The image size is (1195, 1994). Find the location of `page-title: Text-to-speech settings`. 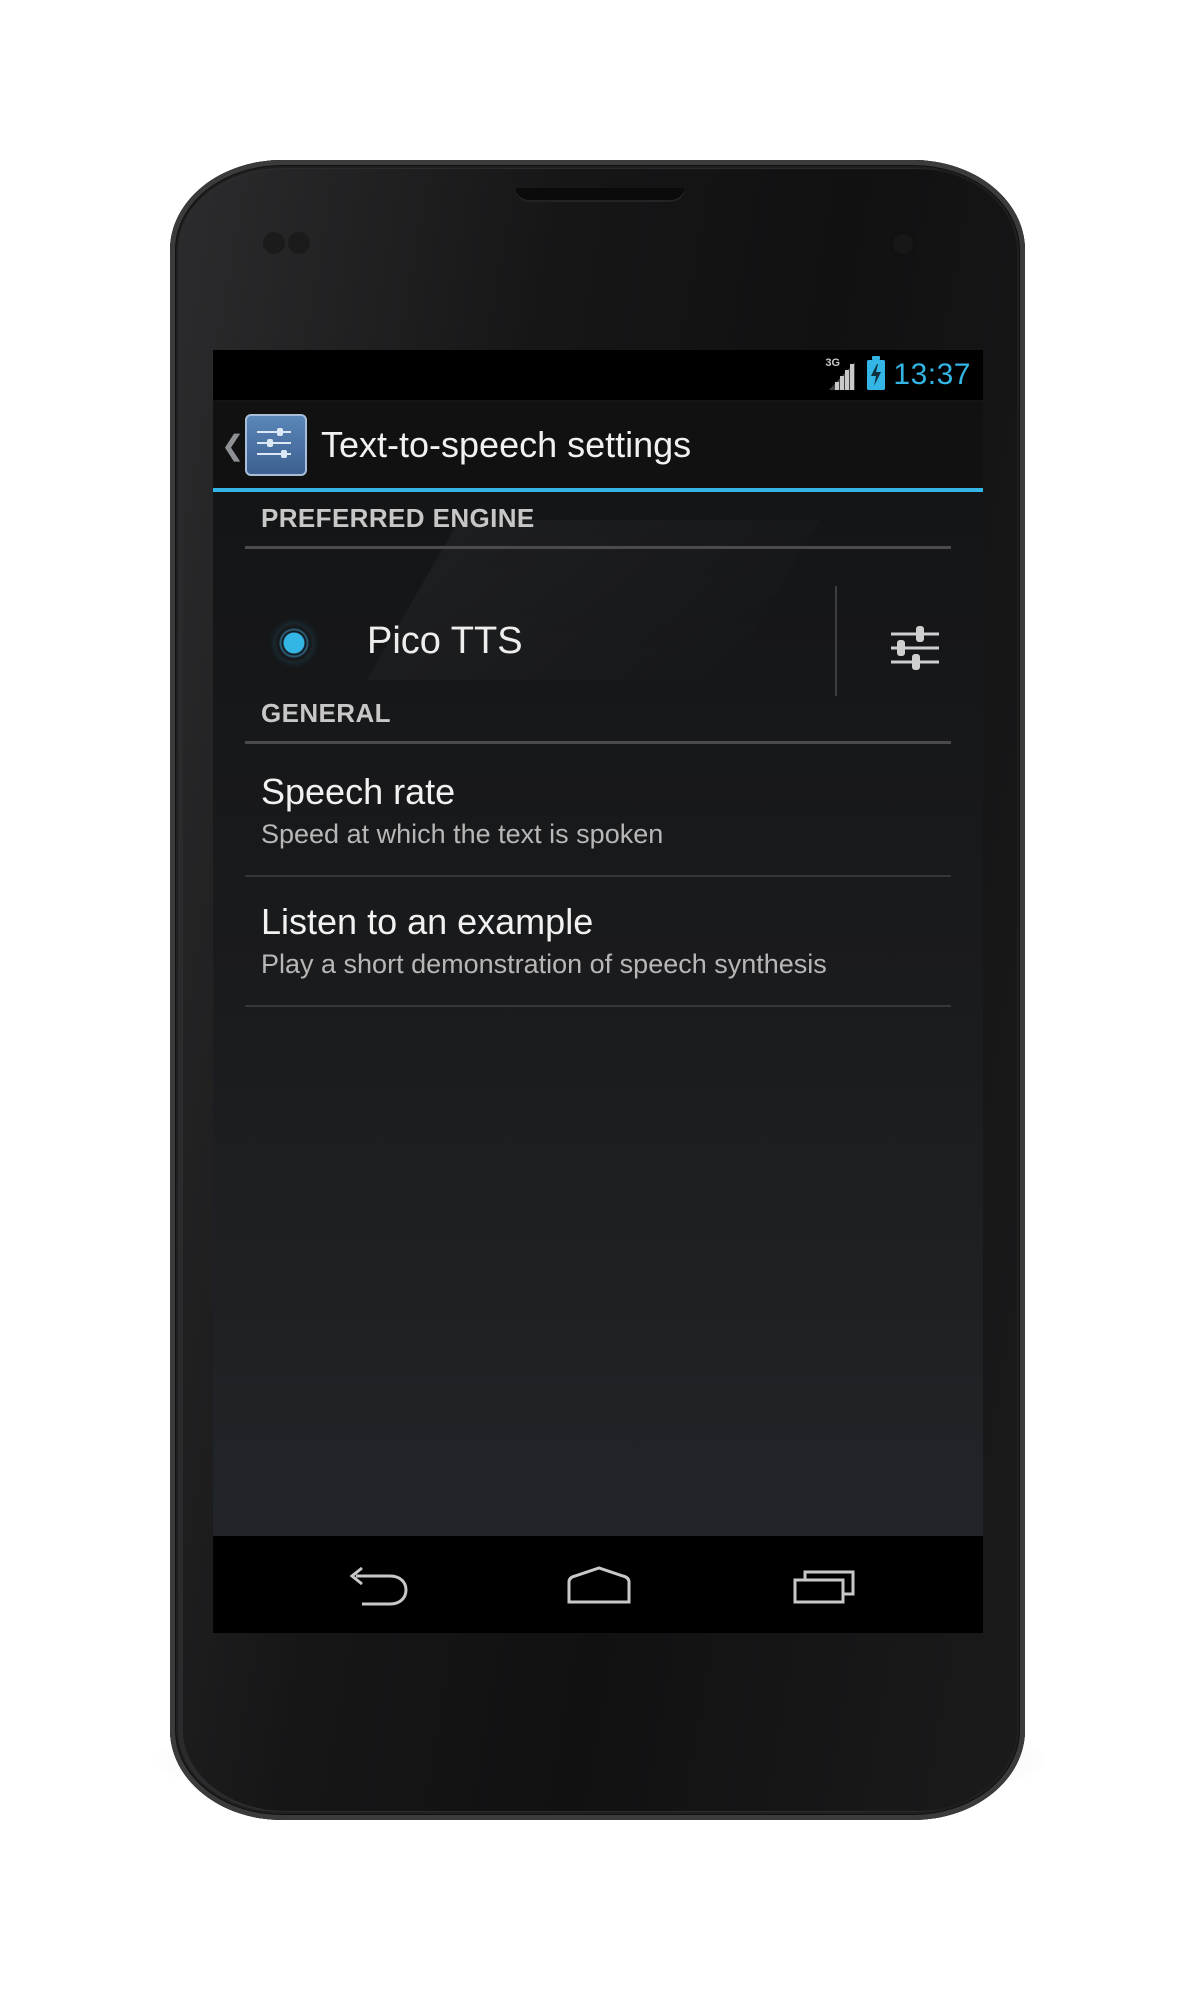

page-title: Text-to-speech settings is located at coordinates (506, 444).